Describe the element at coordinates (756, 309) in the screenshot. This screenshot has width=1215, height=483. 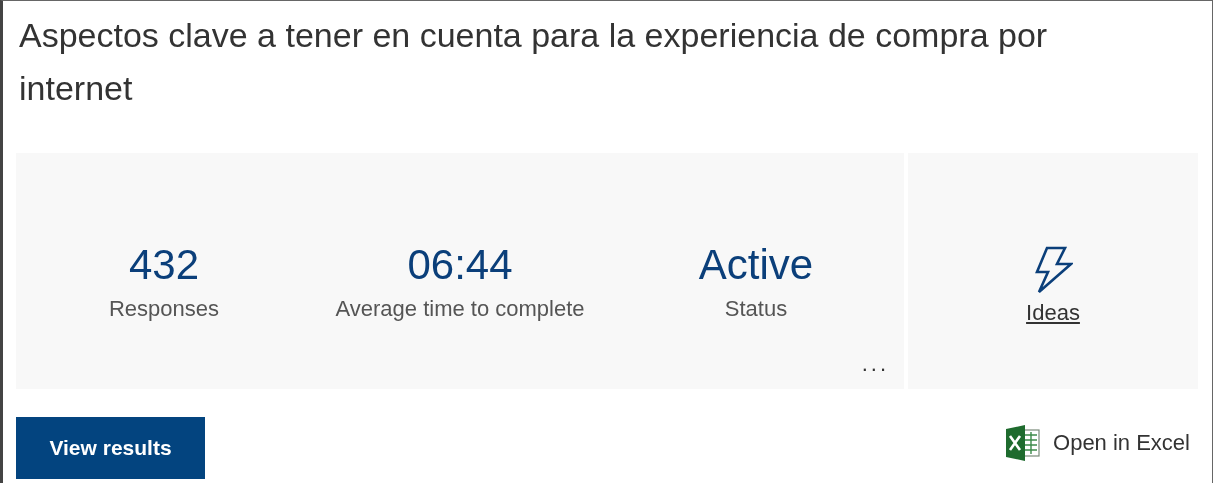
I see `stat-label: Status` at that location.